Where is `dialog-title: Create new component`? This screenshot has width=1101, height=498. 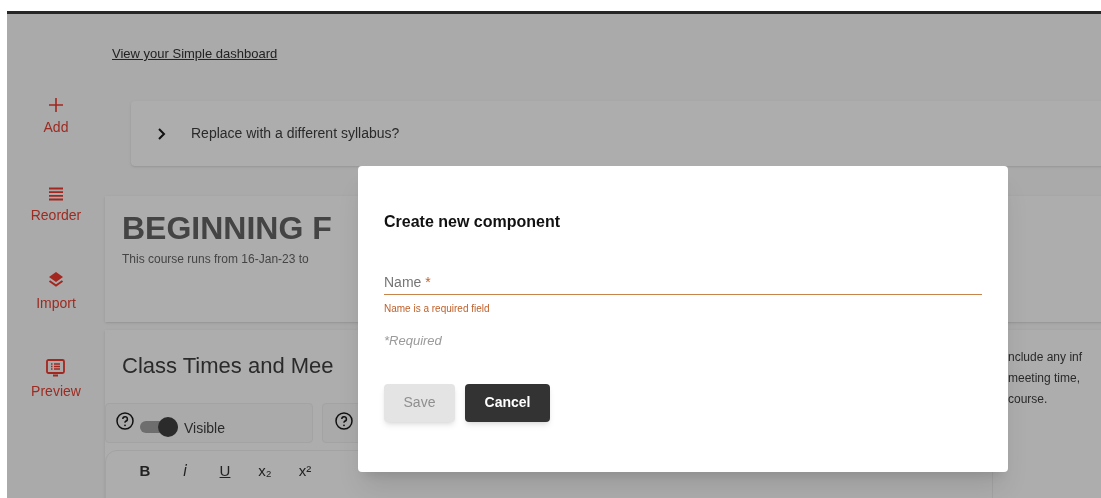
dialog-title: Create new component is located at coordinates (472, 222).